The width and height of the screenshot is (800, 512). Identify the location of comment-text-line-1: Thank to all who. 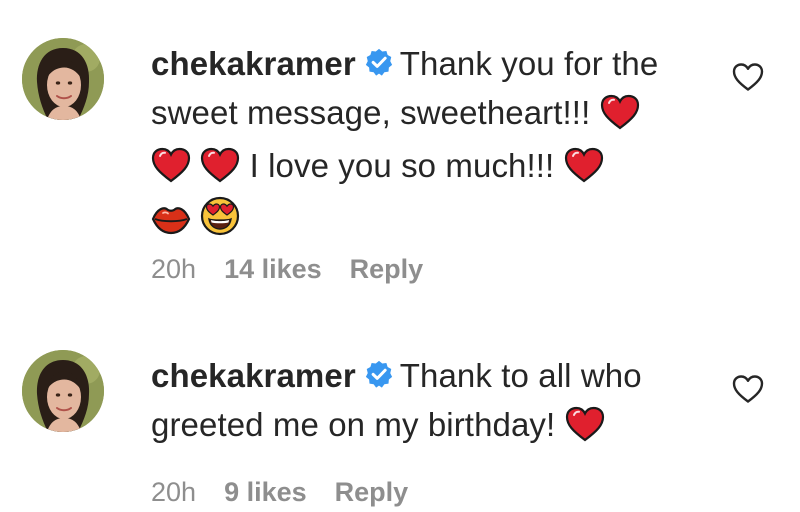
(520, 375).